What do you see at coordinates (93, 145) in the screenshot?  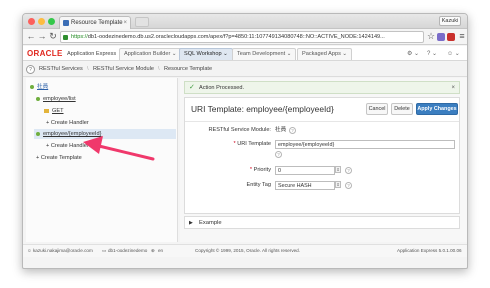 I see `annotation-arrow-head` at bounding box center [93, 145].